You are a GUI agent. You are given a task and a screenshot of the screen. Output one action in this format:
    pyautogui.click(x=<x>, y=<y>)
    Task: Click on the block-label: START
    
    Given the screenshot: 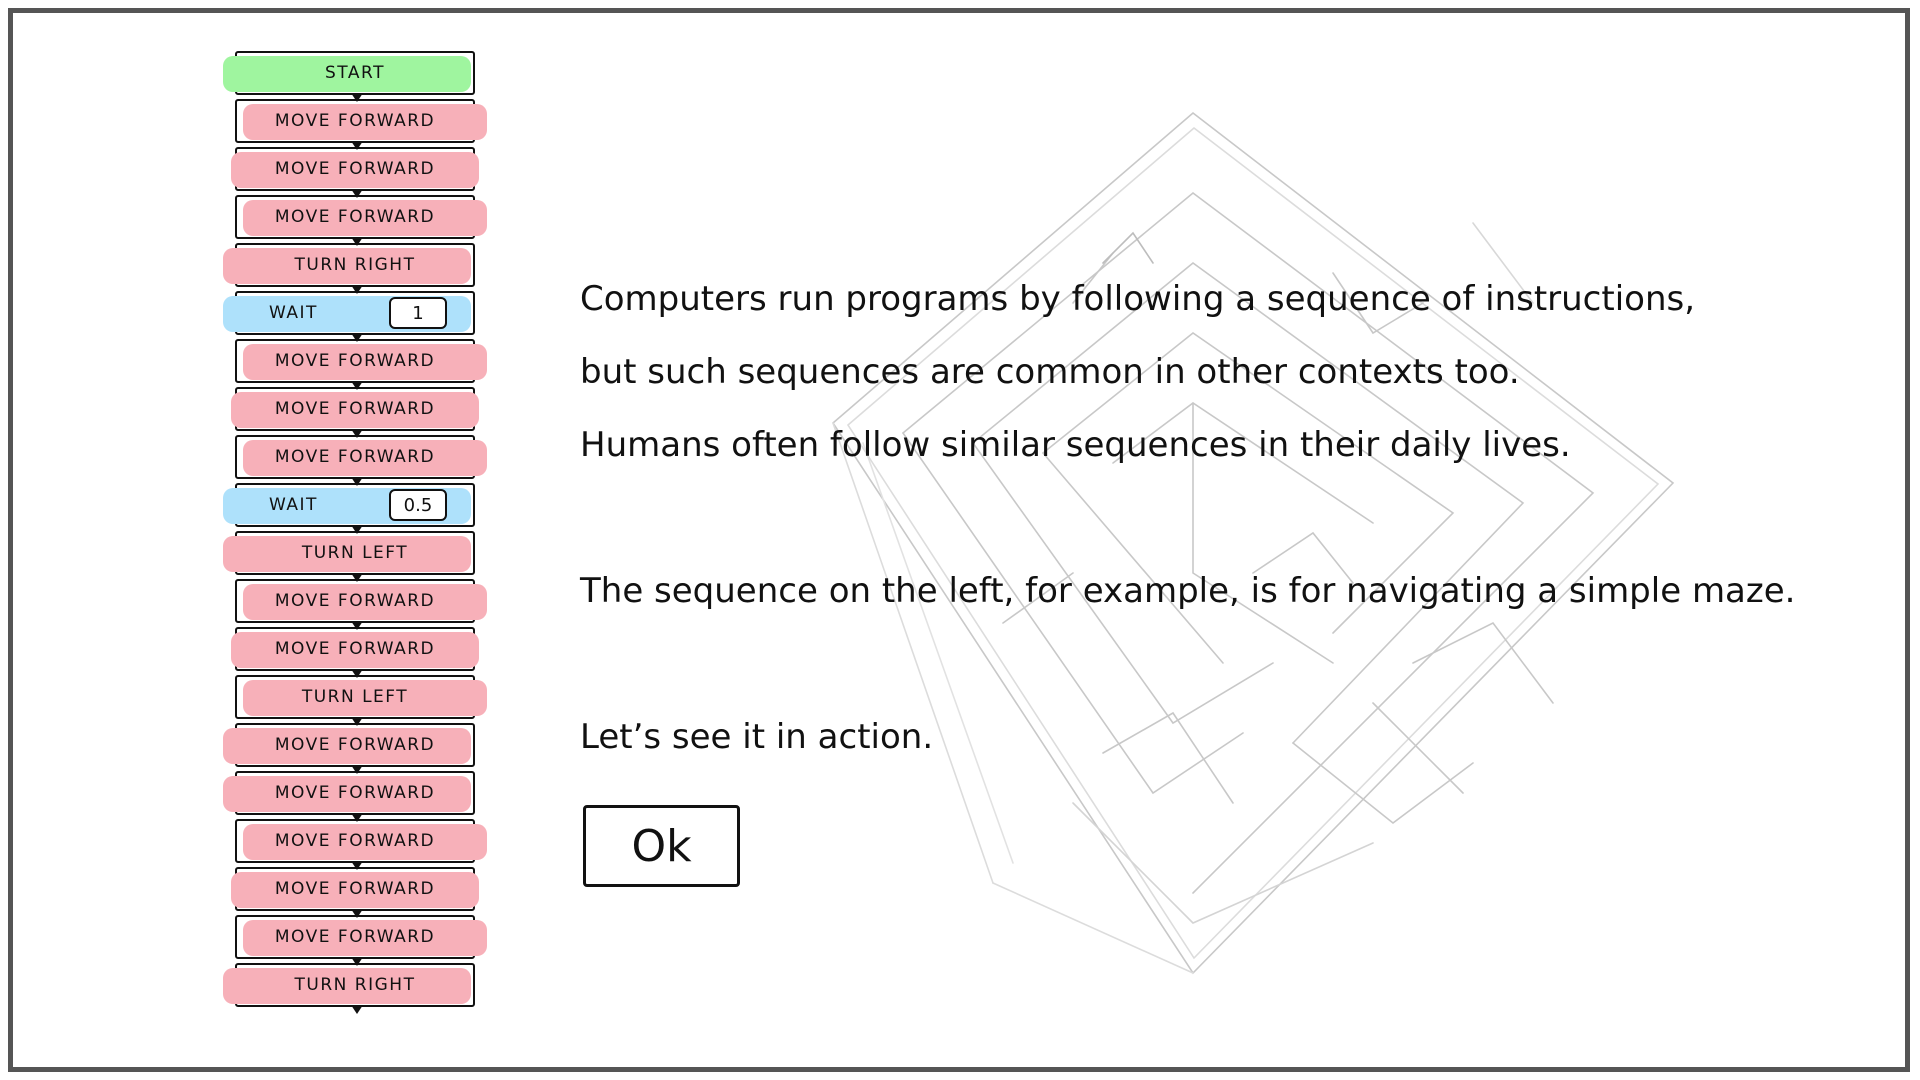 What is the action you would take?
    pyautogui.click(x=355, y=73)
    